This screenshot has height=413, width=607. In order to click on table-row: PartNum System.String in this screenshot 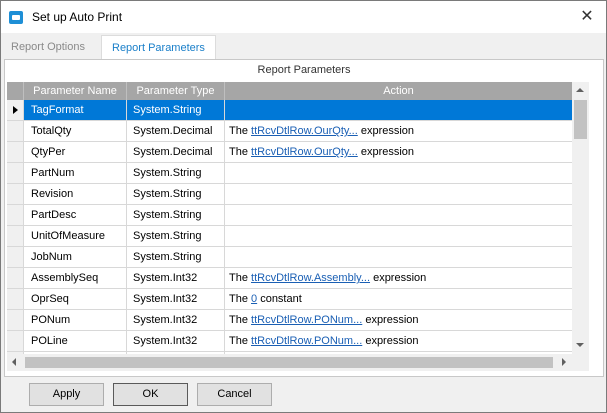, I will do `click(289, 173)`.